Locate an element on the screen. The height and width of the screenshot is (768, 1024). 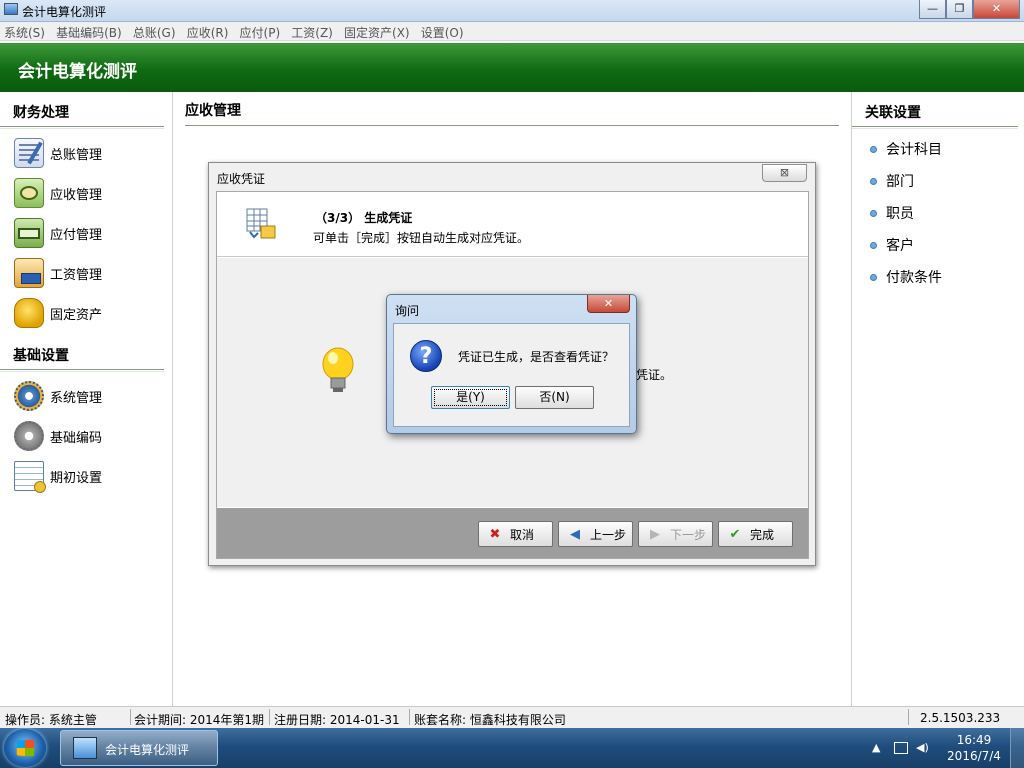
cancel-label: 取消 is located at coordinates (522, 534).